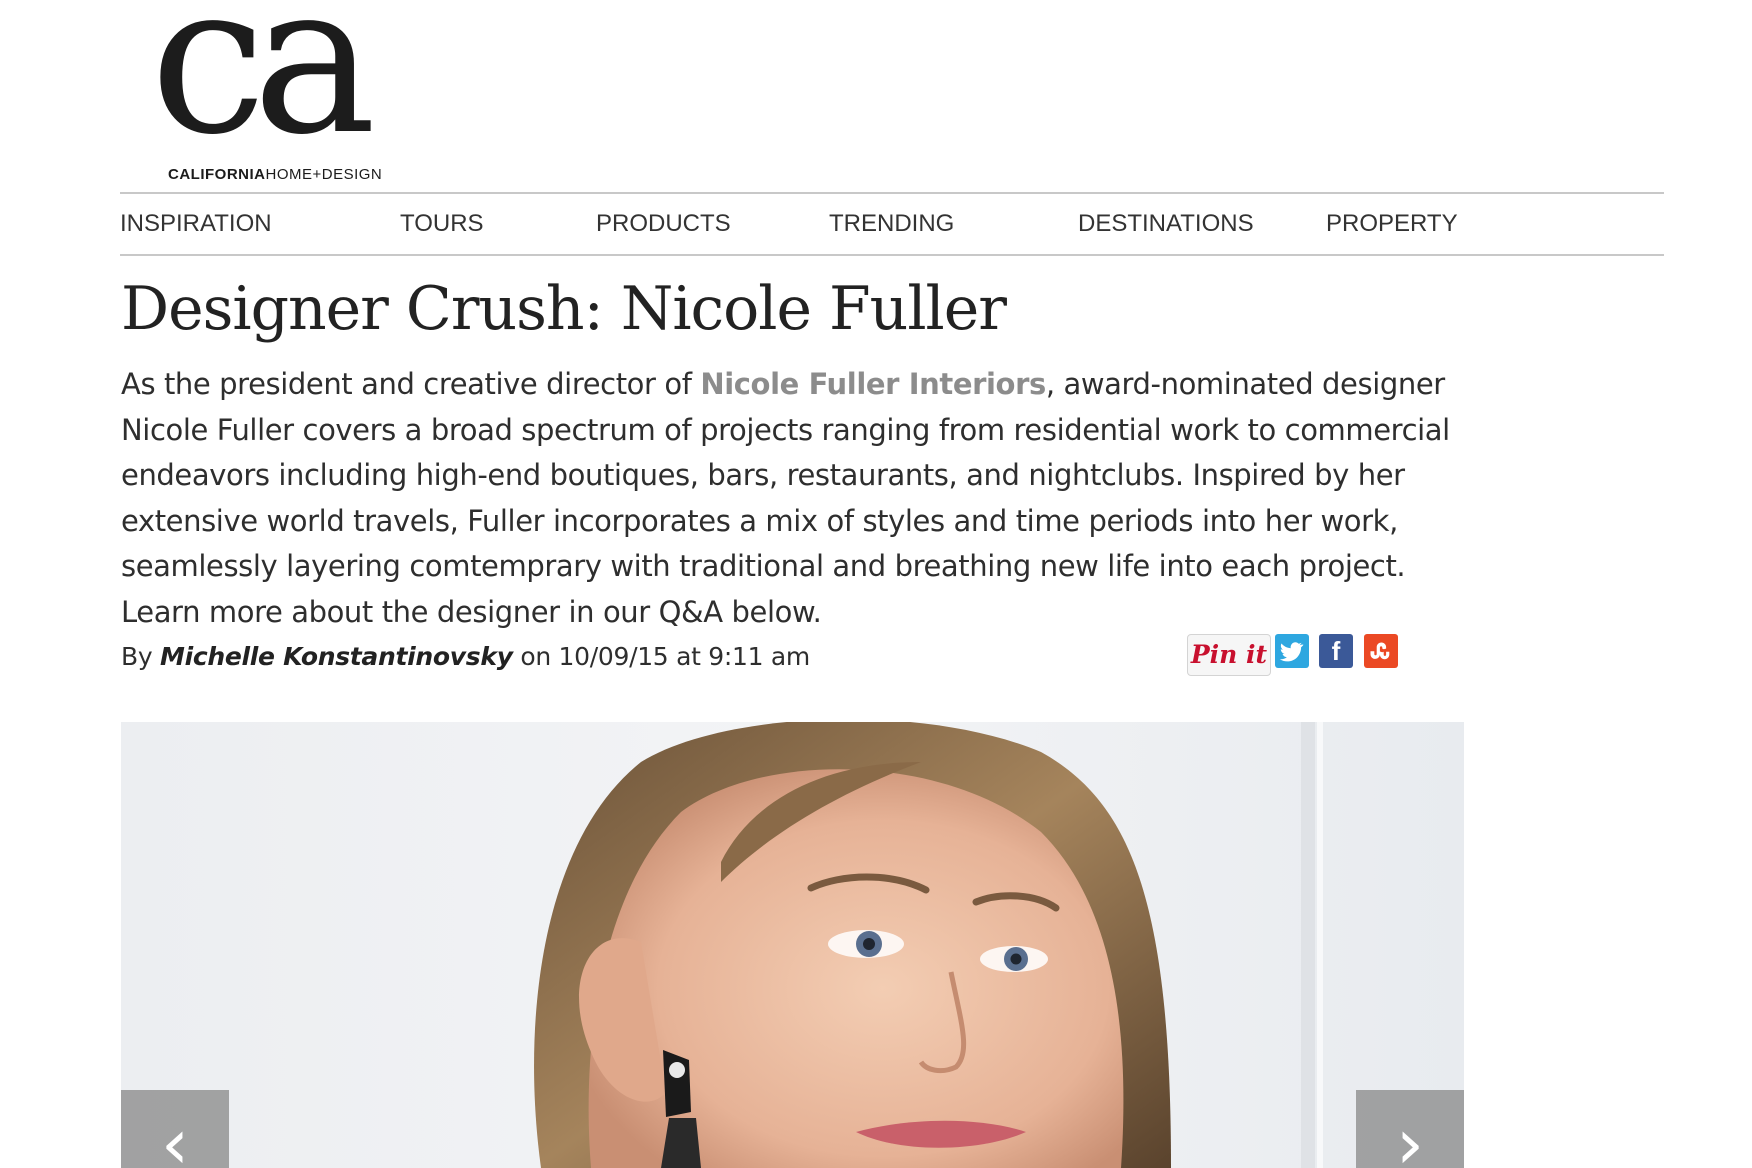  What do you see at coordinates (1229, 655) in the screenshot?
I see `pinterest-button: Pin it` at bounding box center [1229, 655].